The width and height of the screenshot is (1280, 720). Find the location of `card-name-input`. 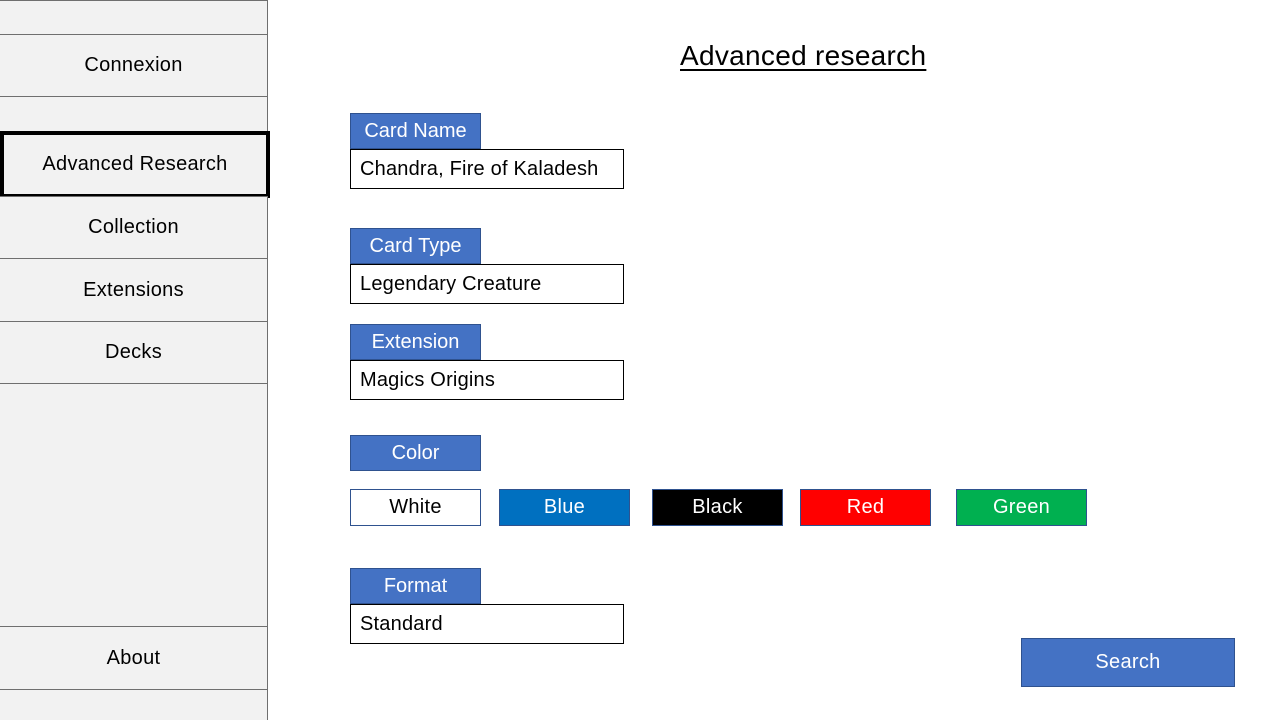

card-name-input is located at coordinates (487, 169).